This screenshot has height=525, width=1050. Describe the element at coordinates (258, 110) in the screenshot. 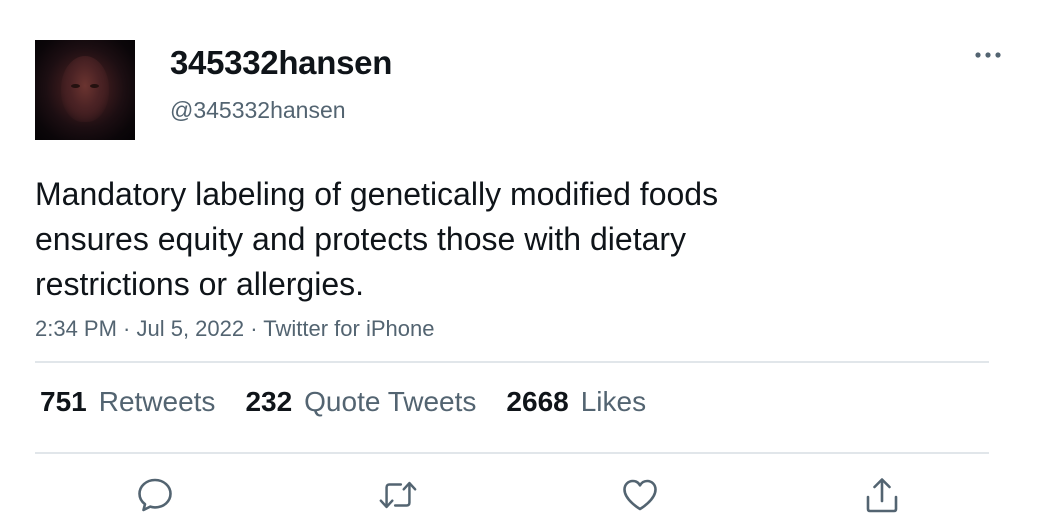

I see `user-handle: @345332hansen` at that location.